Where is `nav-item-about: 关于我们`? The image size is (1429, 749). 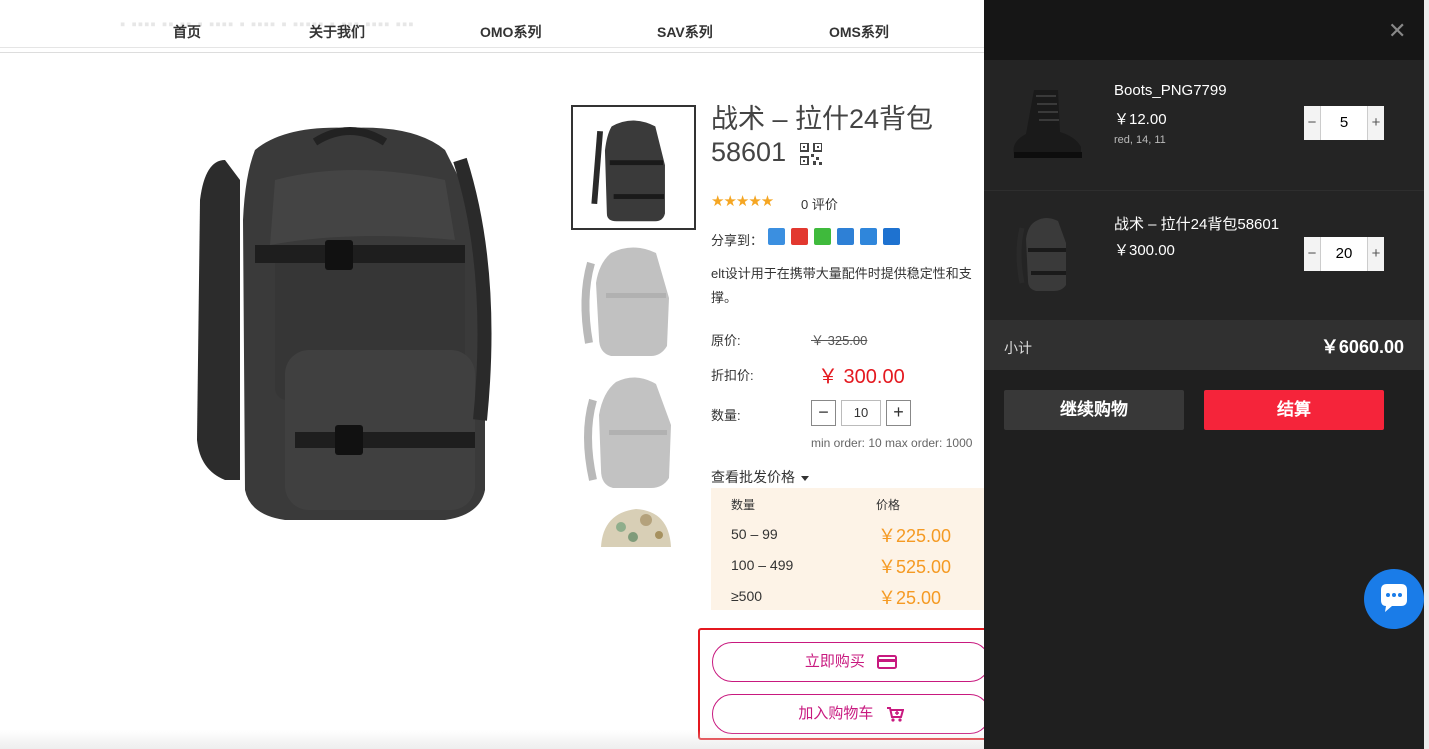 nav-item-about: 关于我们 is located at coordinates (337, 32).